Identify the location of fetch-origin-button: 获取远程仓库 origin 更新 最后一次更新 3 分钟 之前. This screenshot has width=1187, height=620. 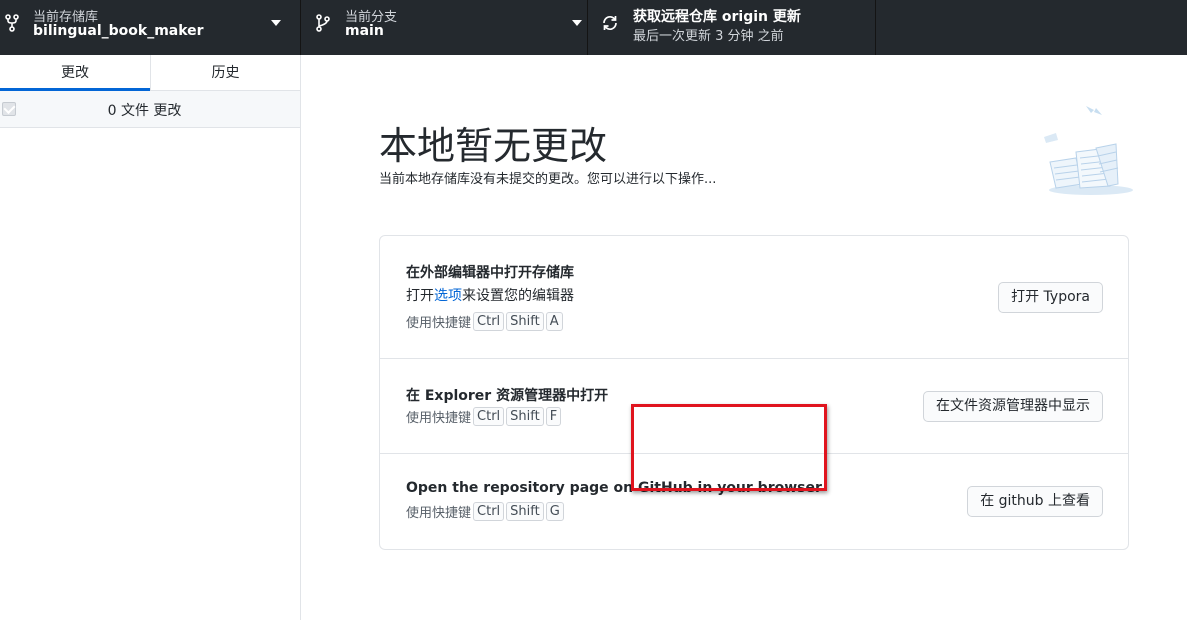
(732, 27).